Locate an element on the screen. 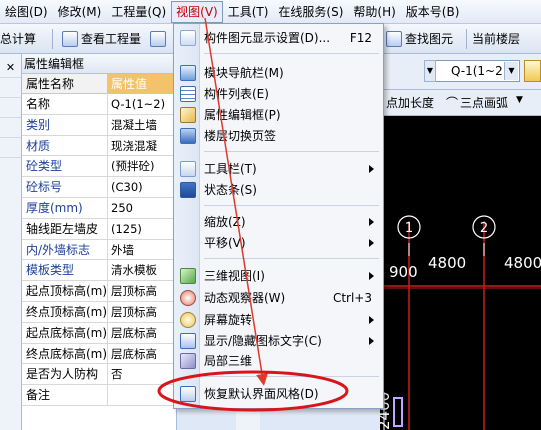  menu-tools: 工具(T) is located at coordinates (248, 12).